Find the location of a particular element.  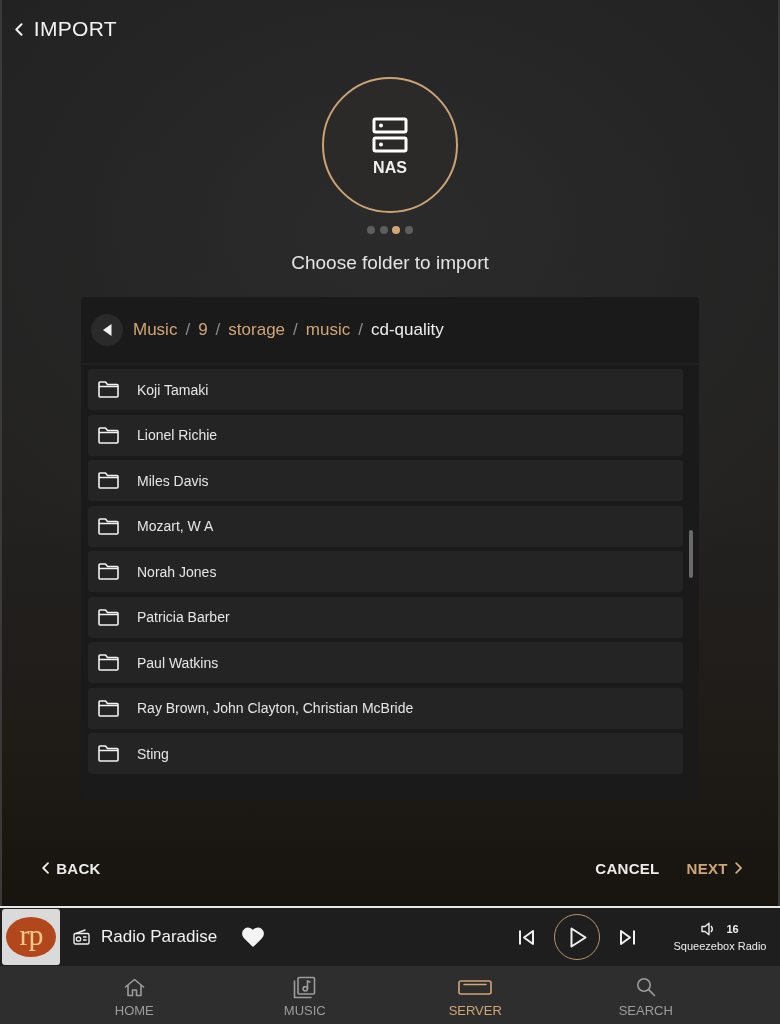

page-title: IMPORT is located at coordinates (75, 29).